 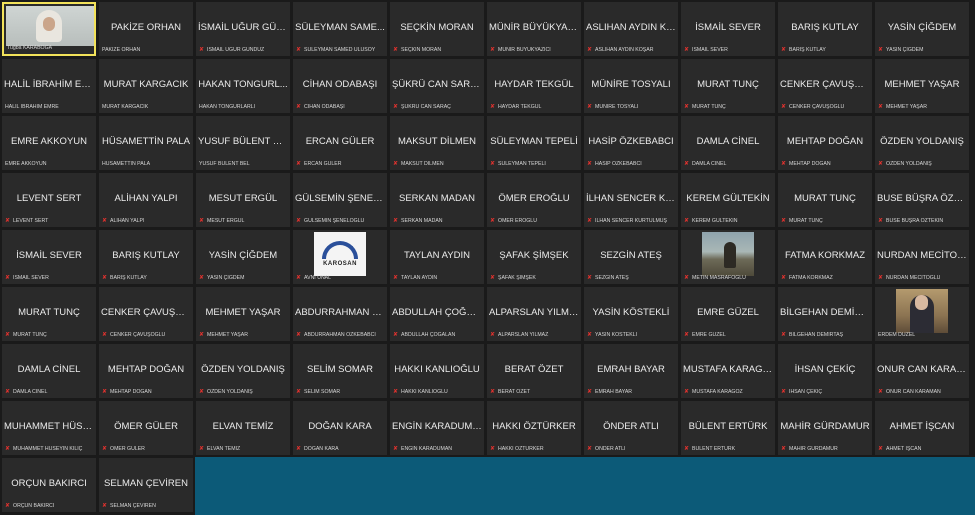 I want to click on participant-tile: ÖMER EROĞLU ✘ ÖMER EROĞLU, so click(x=534, y=200).